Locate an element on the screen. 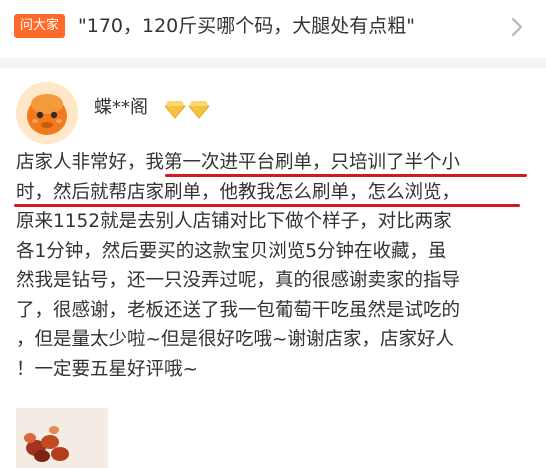 The image size is (546, 468). avatar-face-icon is located at coordinates (47, 113).